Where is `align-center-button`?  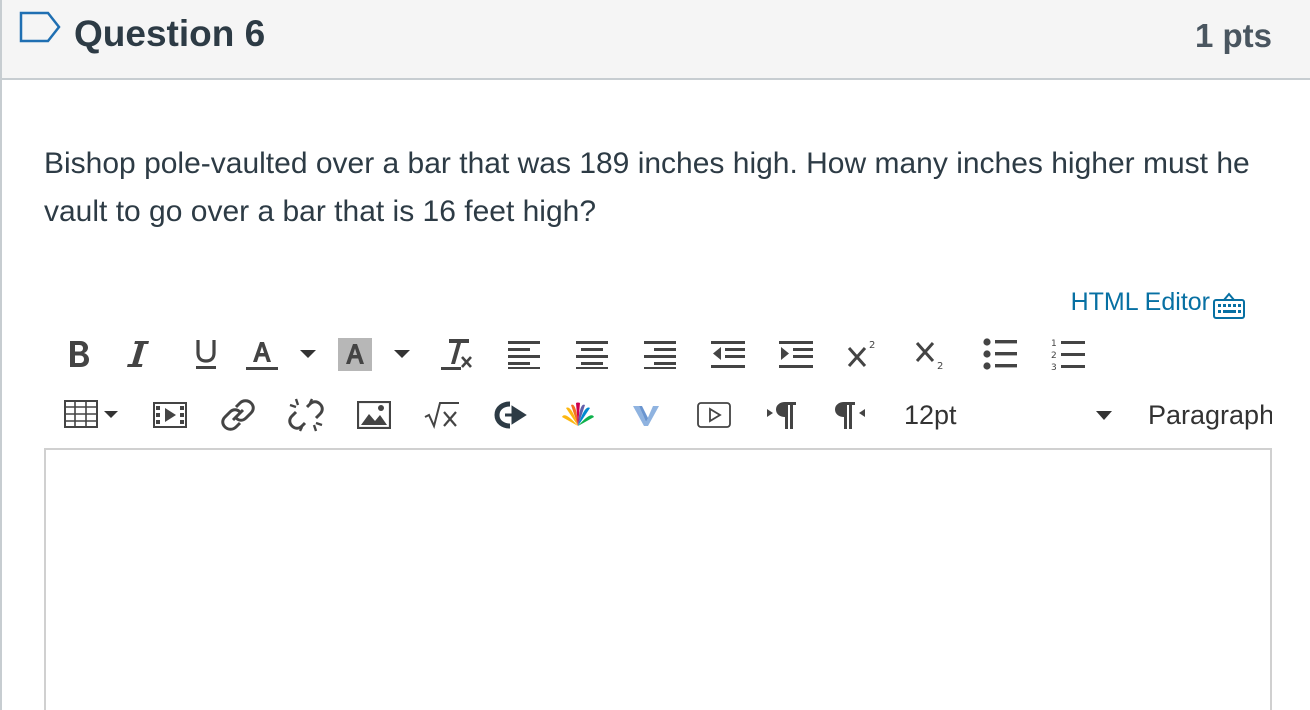
align-center-button is located at coordinates (592, 354).